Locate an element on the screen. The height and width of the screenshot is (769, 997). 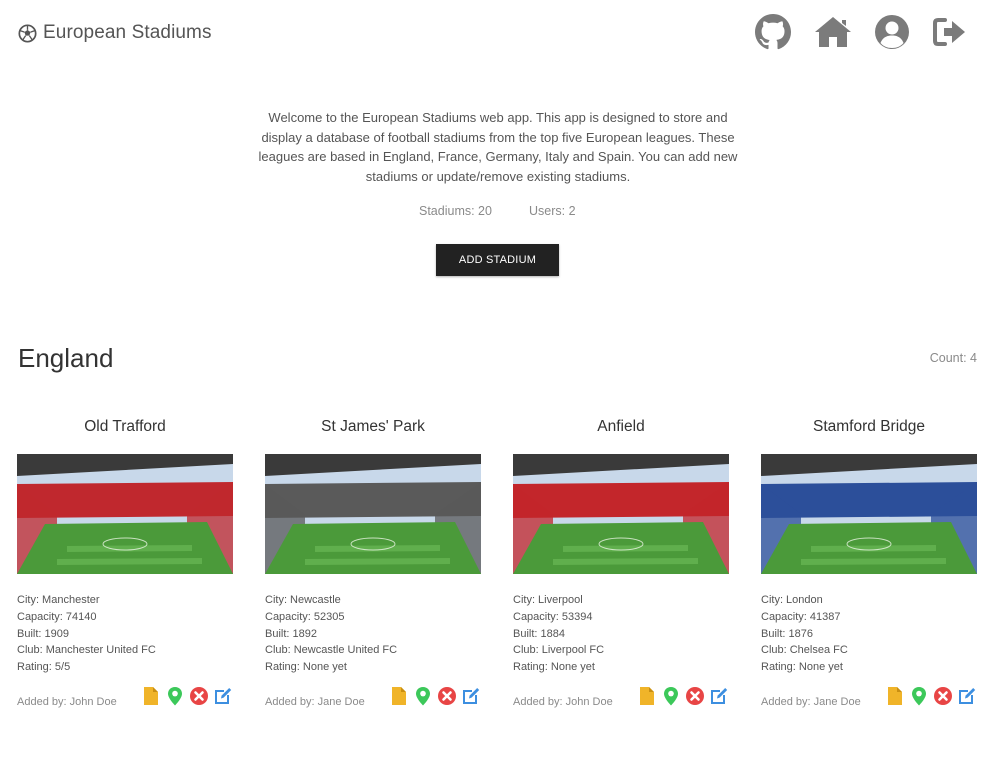
stadium-name: Old Trafford is located at coordinates (125, 427).